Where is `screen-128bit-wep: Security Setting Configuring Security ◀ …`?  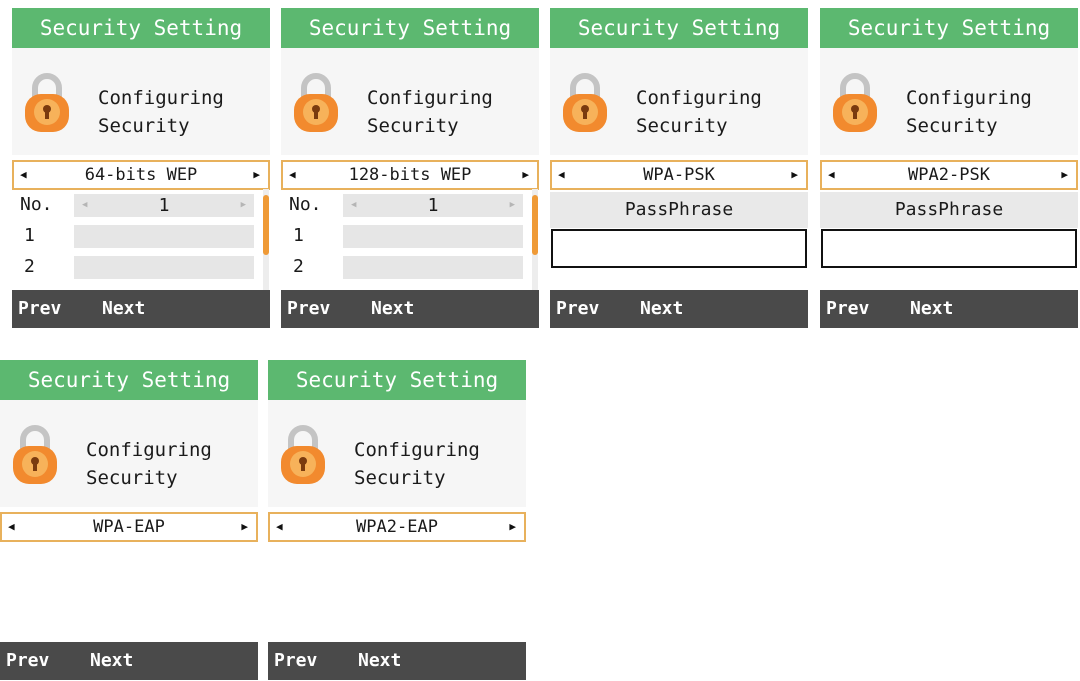
screen-128bit-wep: Security Setting Configuring Security ◀ … is located at coordinates (410, 168).